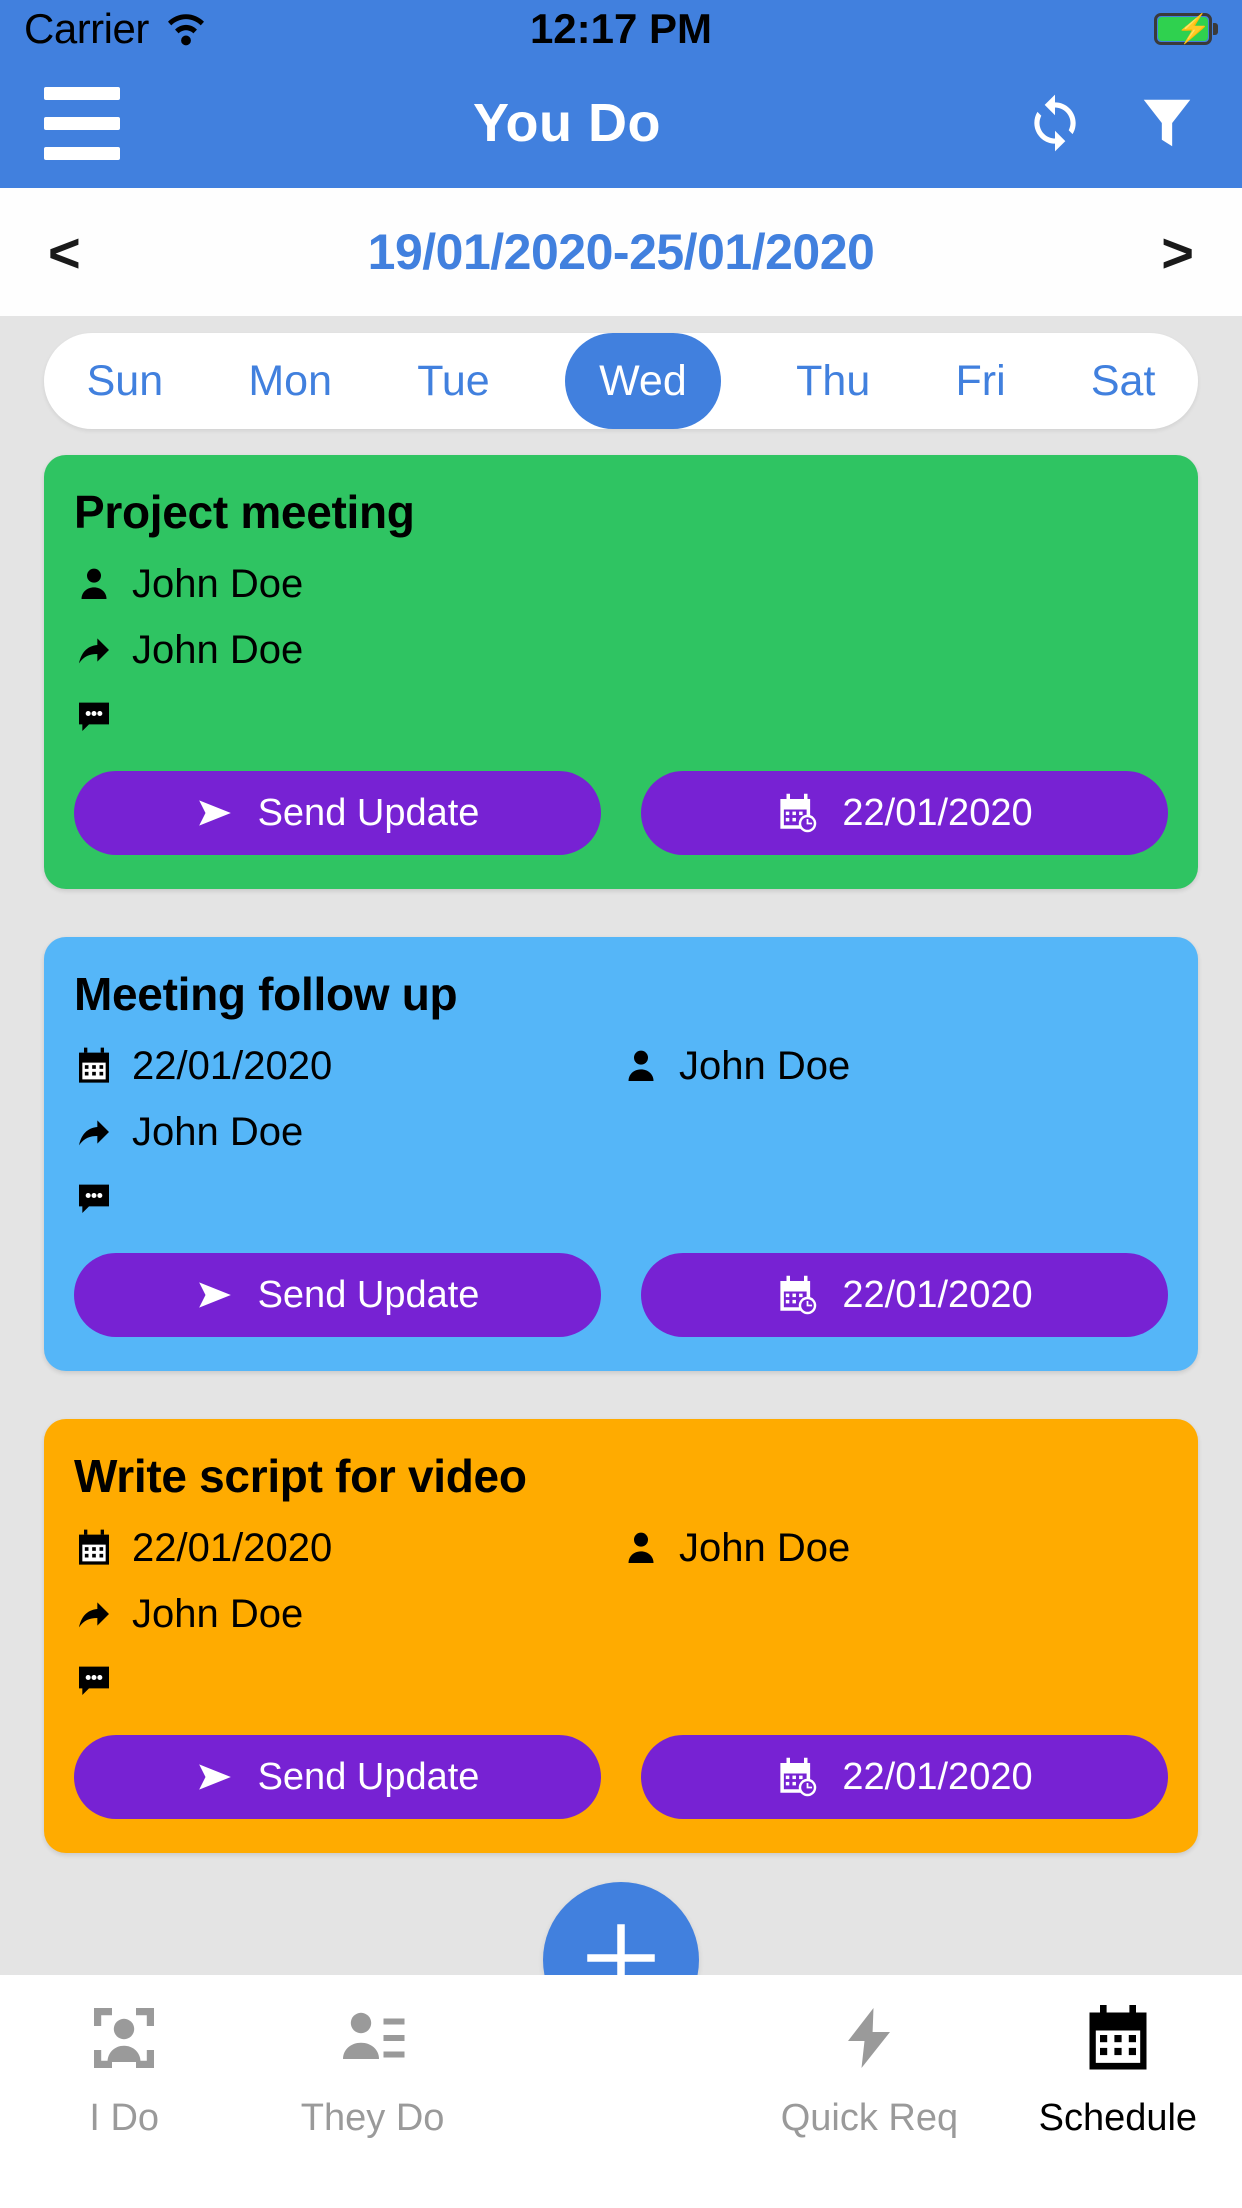 This screenshot has height=2208, width=1242. What do you see at coordinates (372, 2118) in the screenshot?
I see `tab-label: They Do` at bounding box center [372, 2118].